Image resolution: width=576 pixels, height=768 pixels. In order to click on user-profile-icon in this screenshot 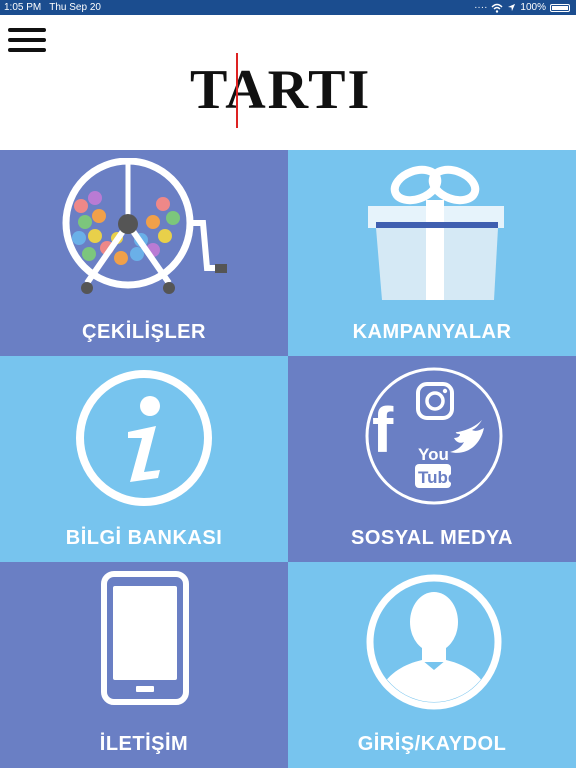, I will do `click(434, 642)`.